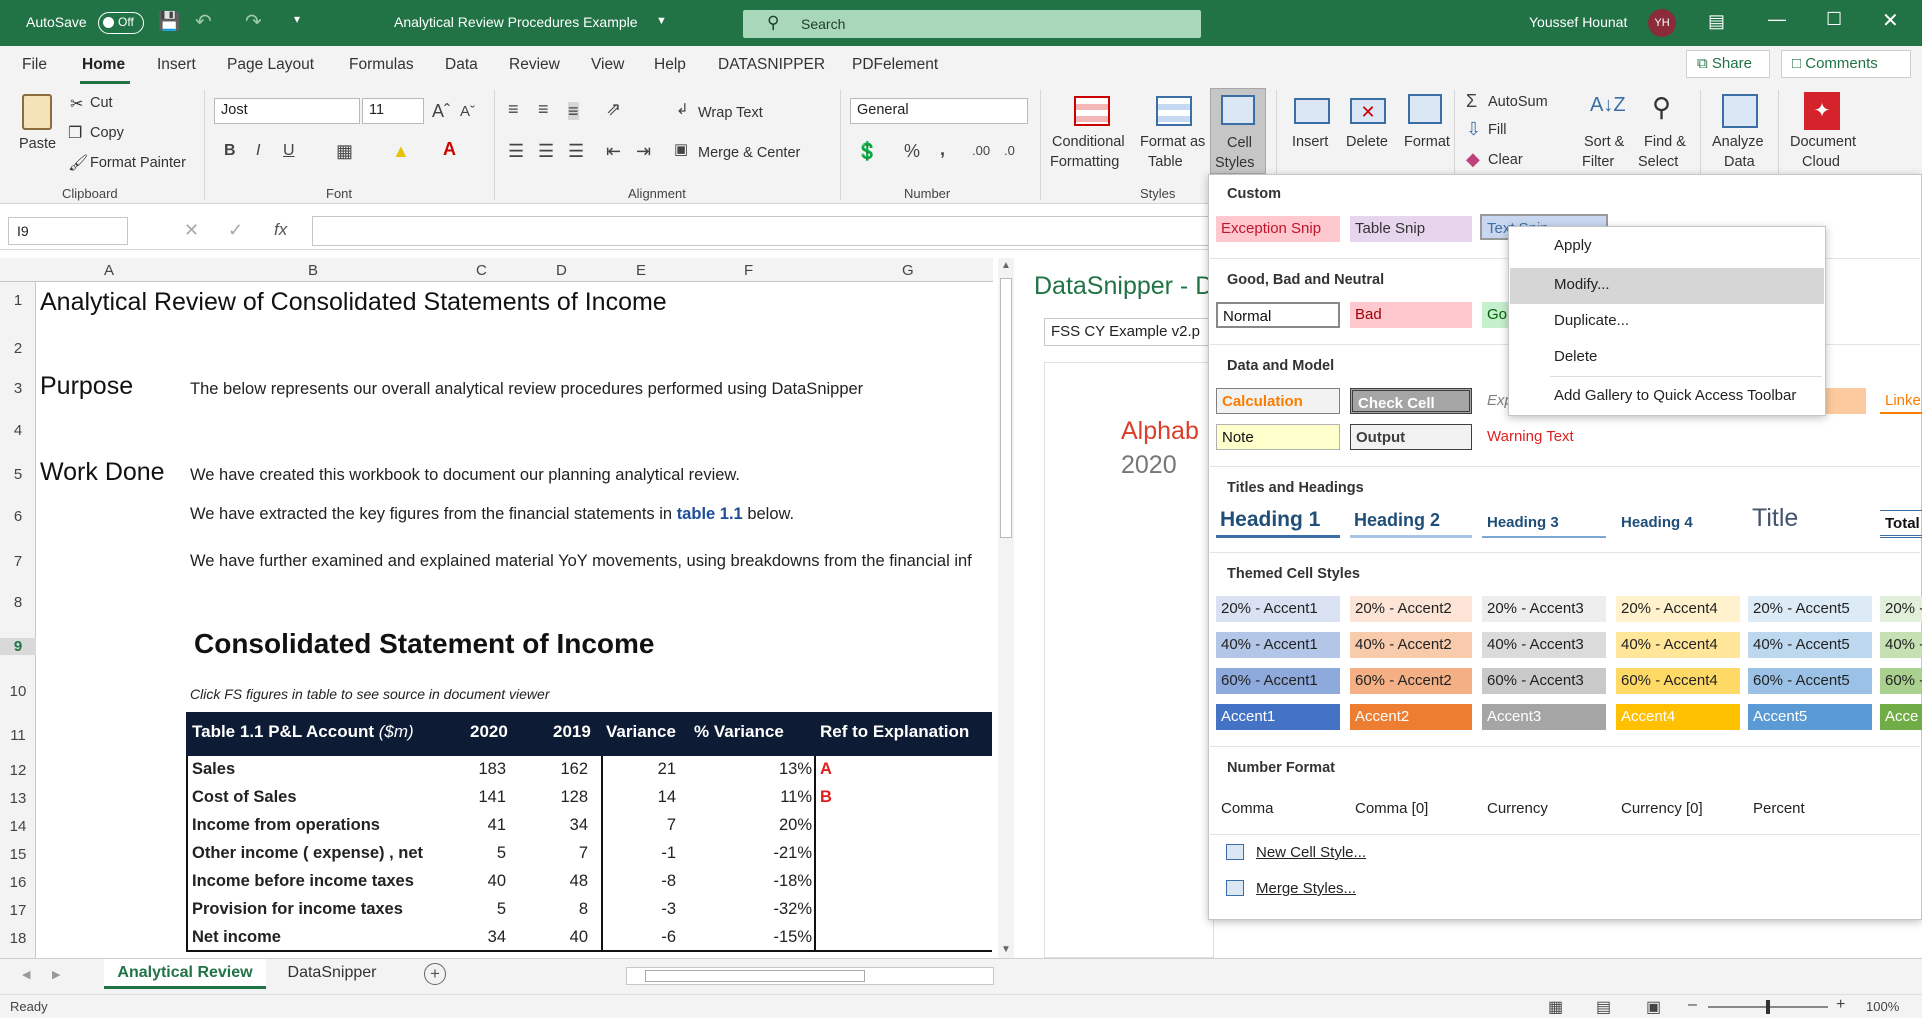  I want to click on borders-icon: ▦, so click(344, 151).